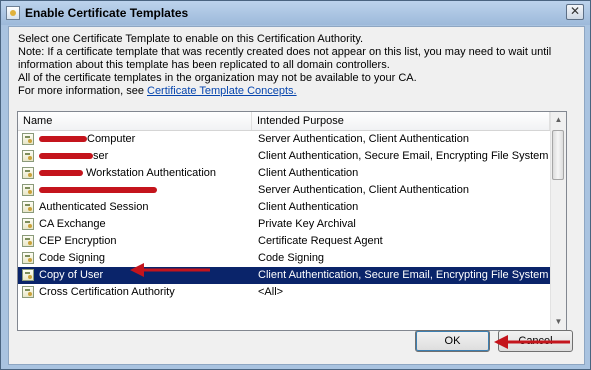  I want to click on chevron-up-icon: ▲, so click(558, 119).